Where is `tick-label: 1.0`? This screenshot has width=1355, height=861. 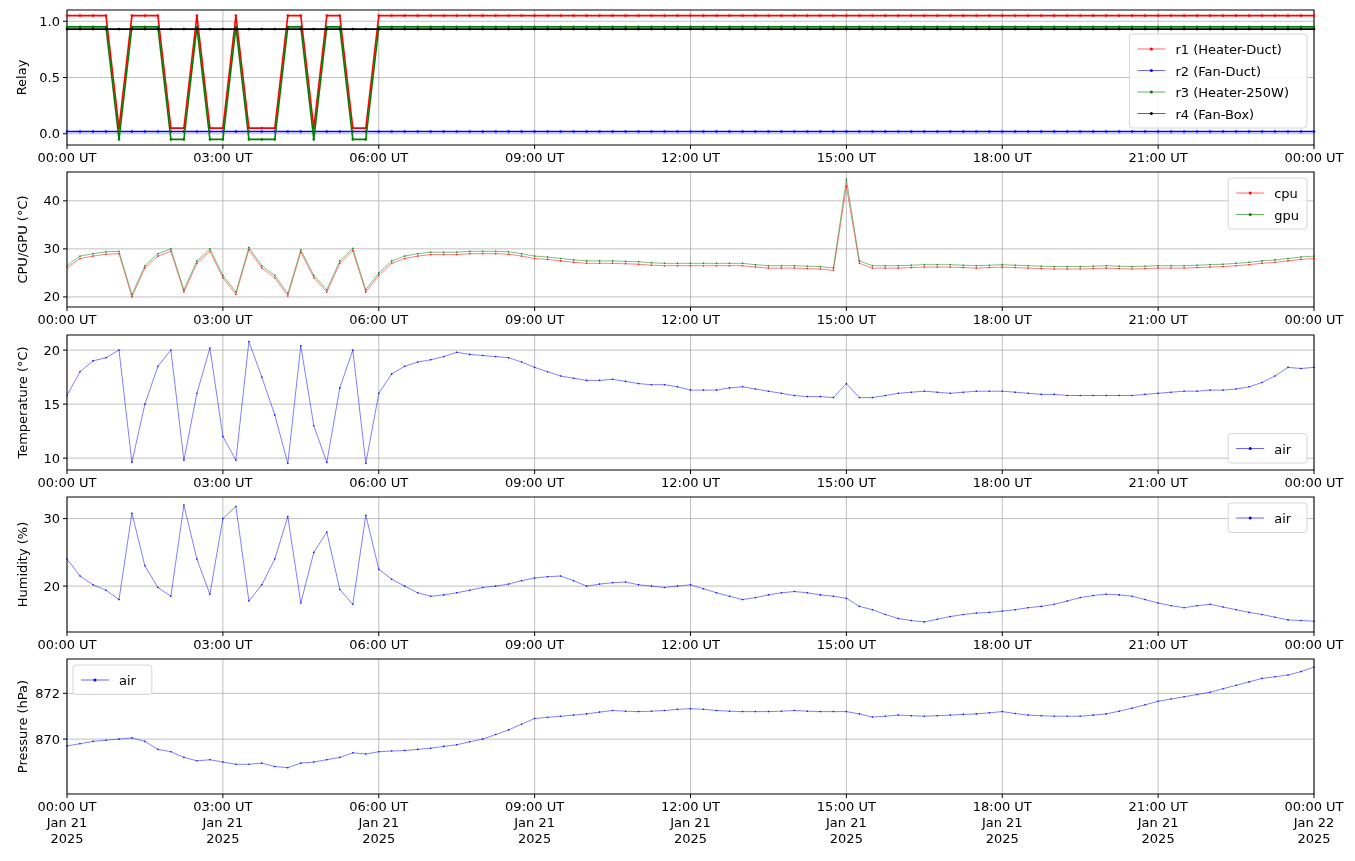 tick-label: 1.0 is located at coordinates (49, 21).